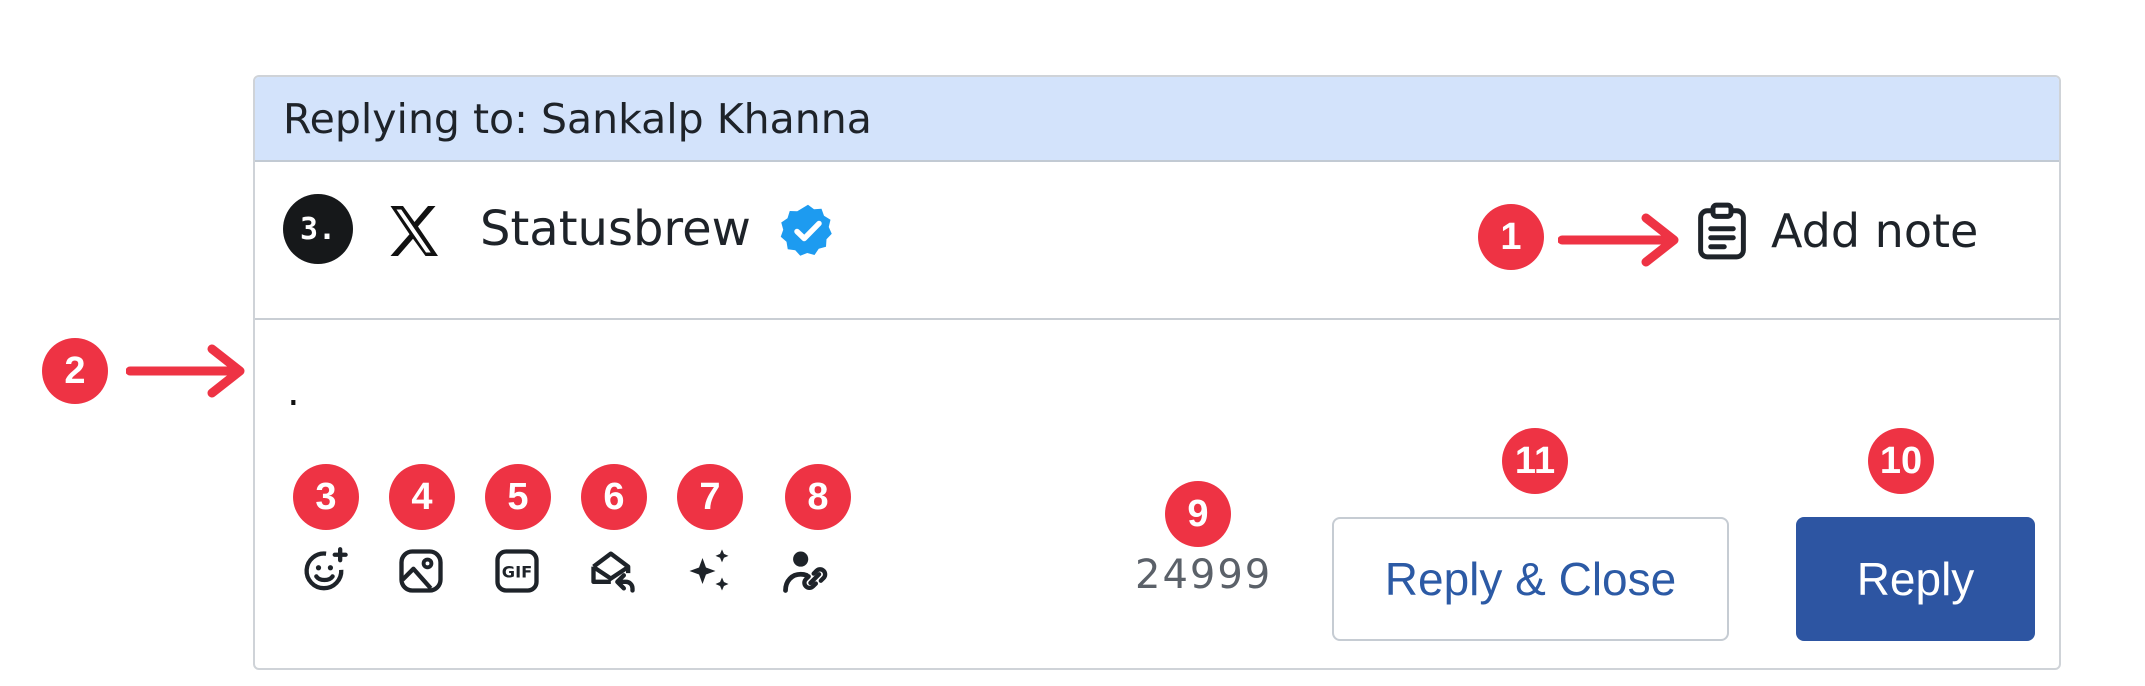  What do you see at coordinates (806, 230) in the screenshot?
I see `verified-badge-icon` at bounding box center [806, 230].